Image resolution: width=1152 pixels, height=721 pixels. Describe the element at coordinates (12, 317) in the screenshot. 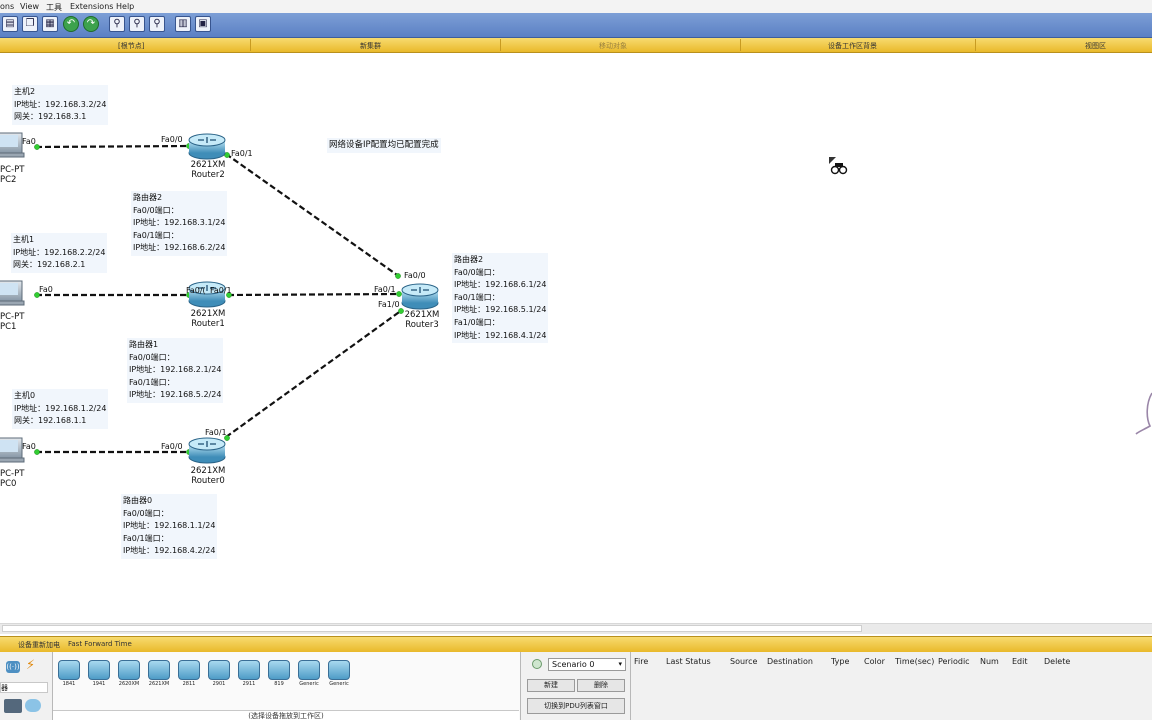

I see `pc1-type: PC-PT` at that location.